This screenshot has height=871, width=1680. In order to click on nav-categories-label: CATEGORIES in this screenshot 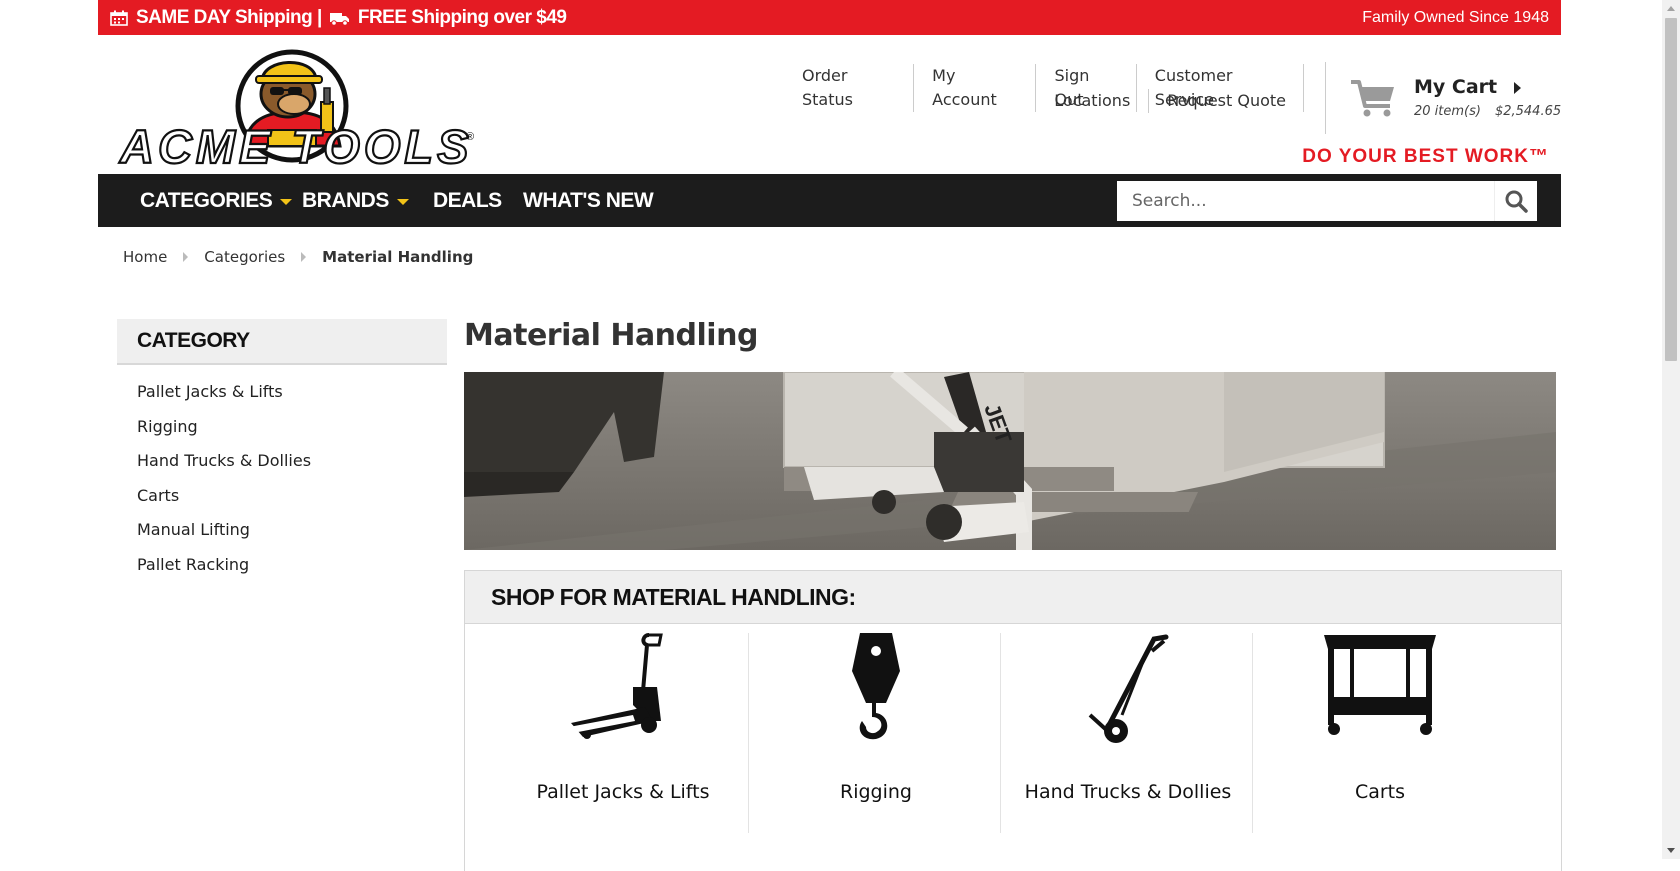, I will do `click(206, 200)`.